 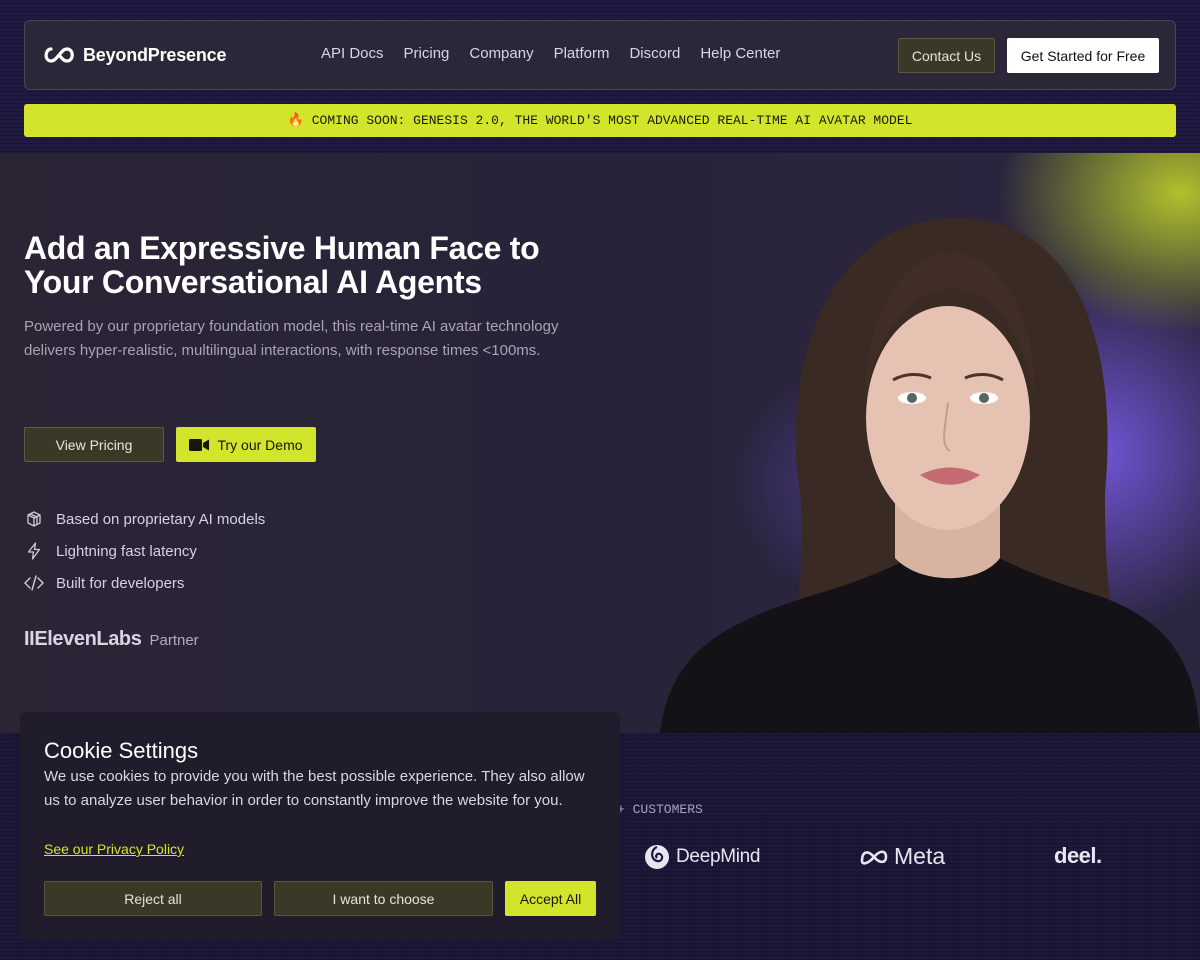 What do you see at coordinates (946, 55) in the screenshot?
I see `contact-us-button: Contact Us` at bounding box center [946, 55].